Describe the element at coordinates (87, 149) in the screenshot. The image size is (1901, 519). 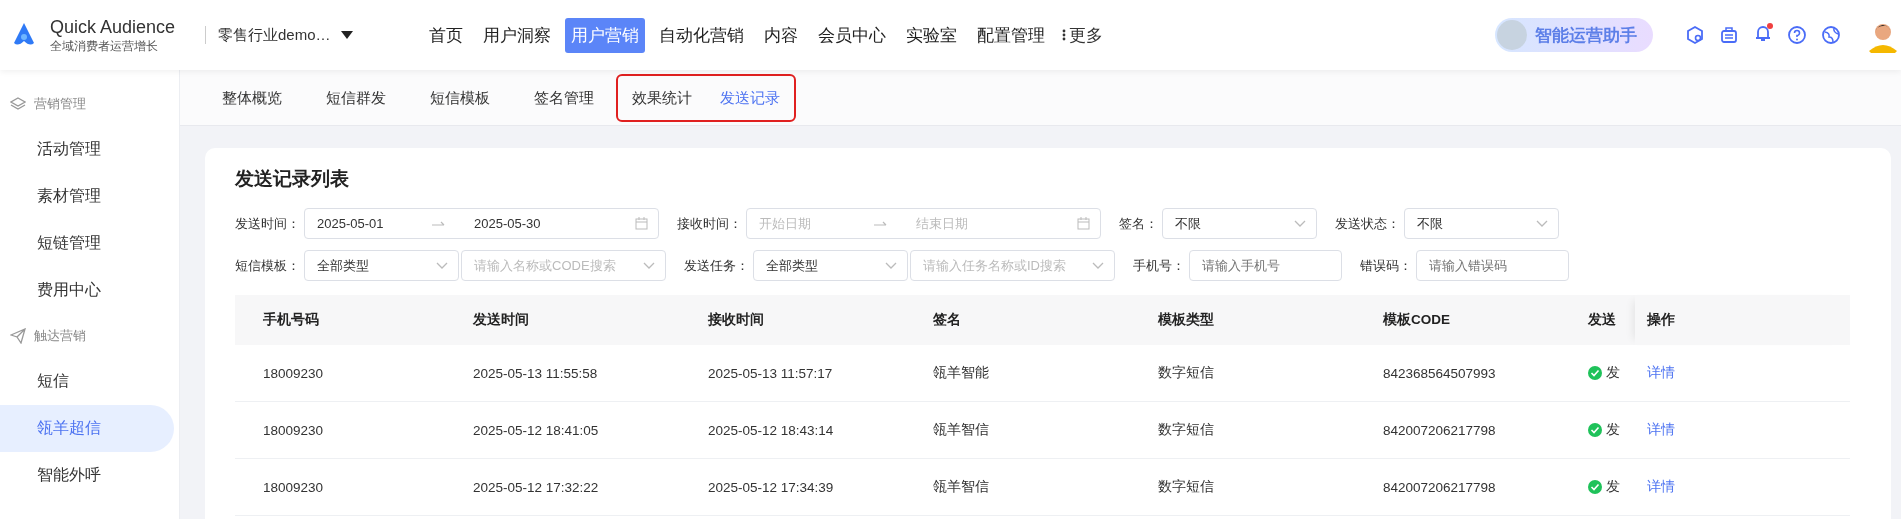
I see `sidebar-item: 活动管理` at that location.